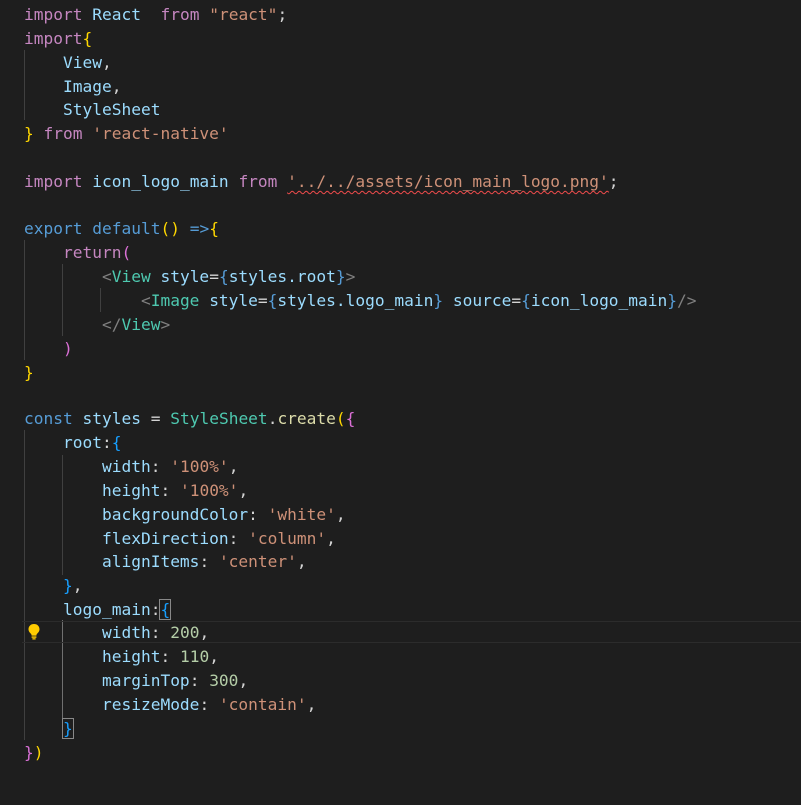  What do you see at coordinates (53, 228) in the screenshot?
I see `keyword: export` at bounding box center [53, 228].